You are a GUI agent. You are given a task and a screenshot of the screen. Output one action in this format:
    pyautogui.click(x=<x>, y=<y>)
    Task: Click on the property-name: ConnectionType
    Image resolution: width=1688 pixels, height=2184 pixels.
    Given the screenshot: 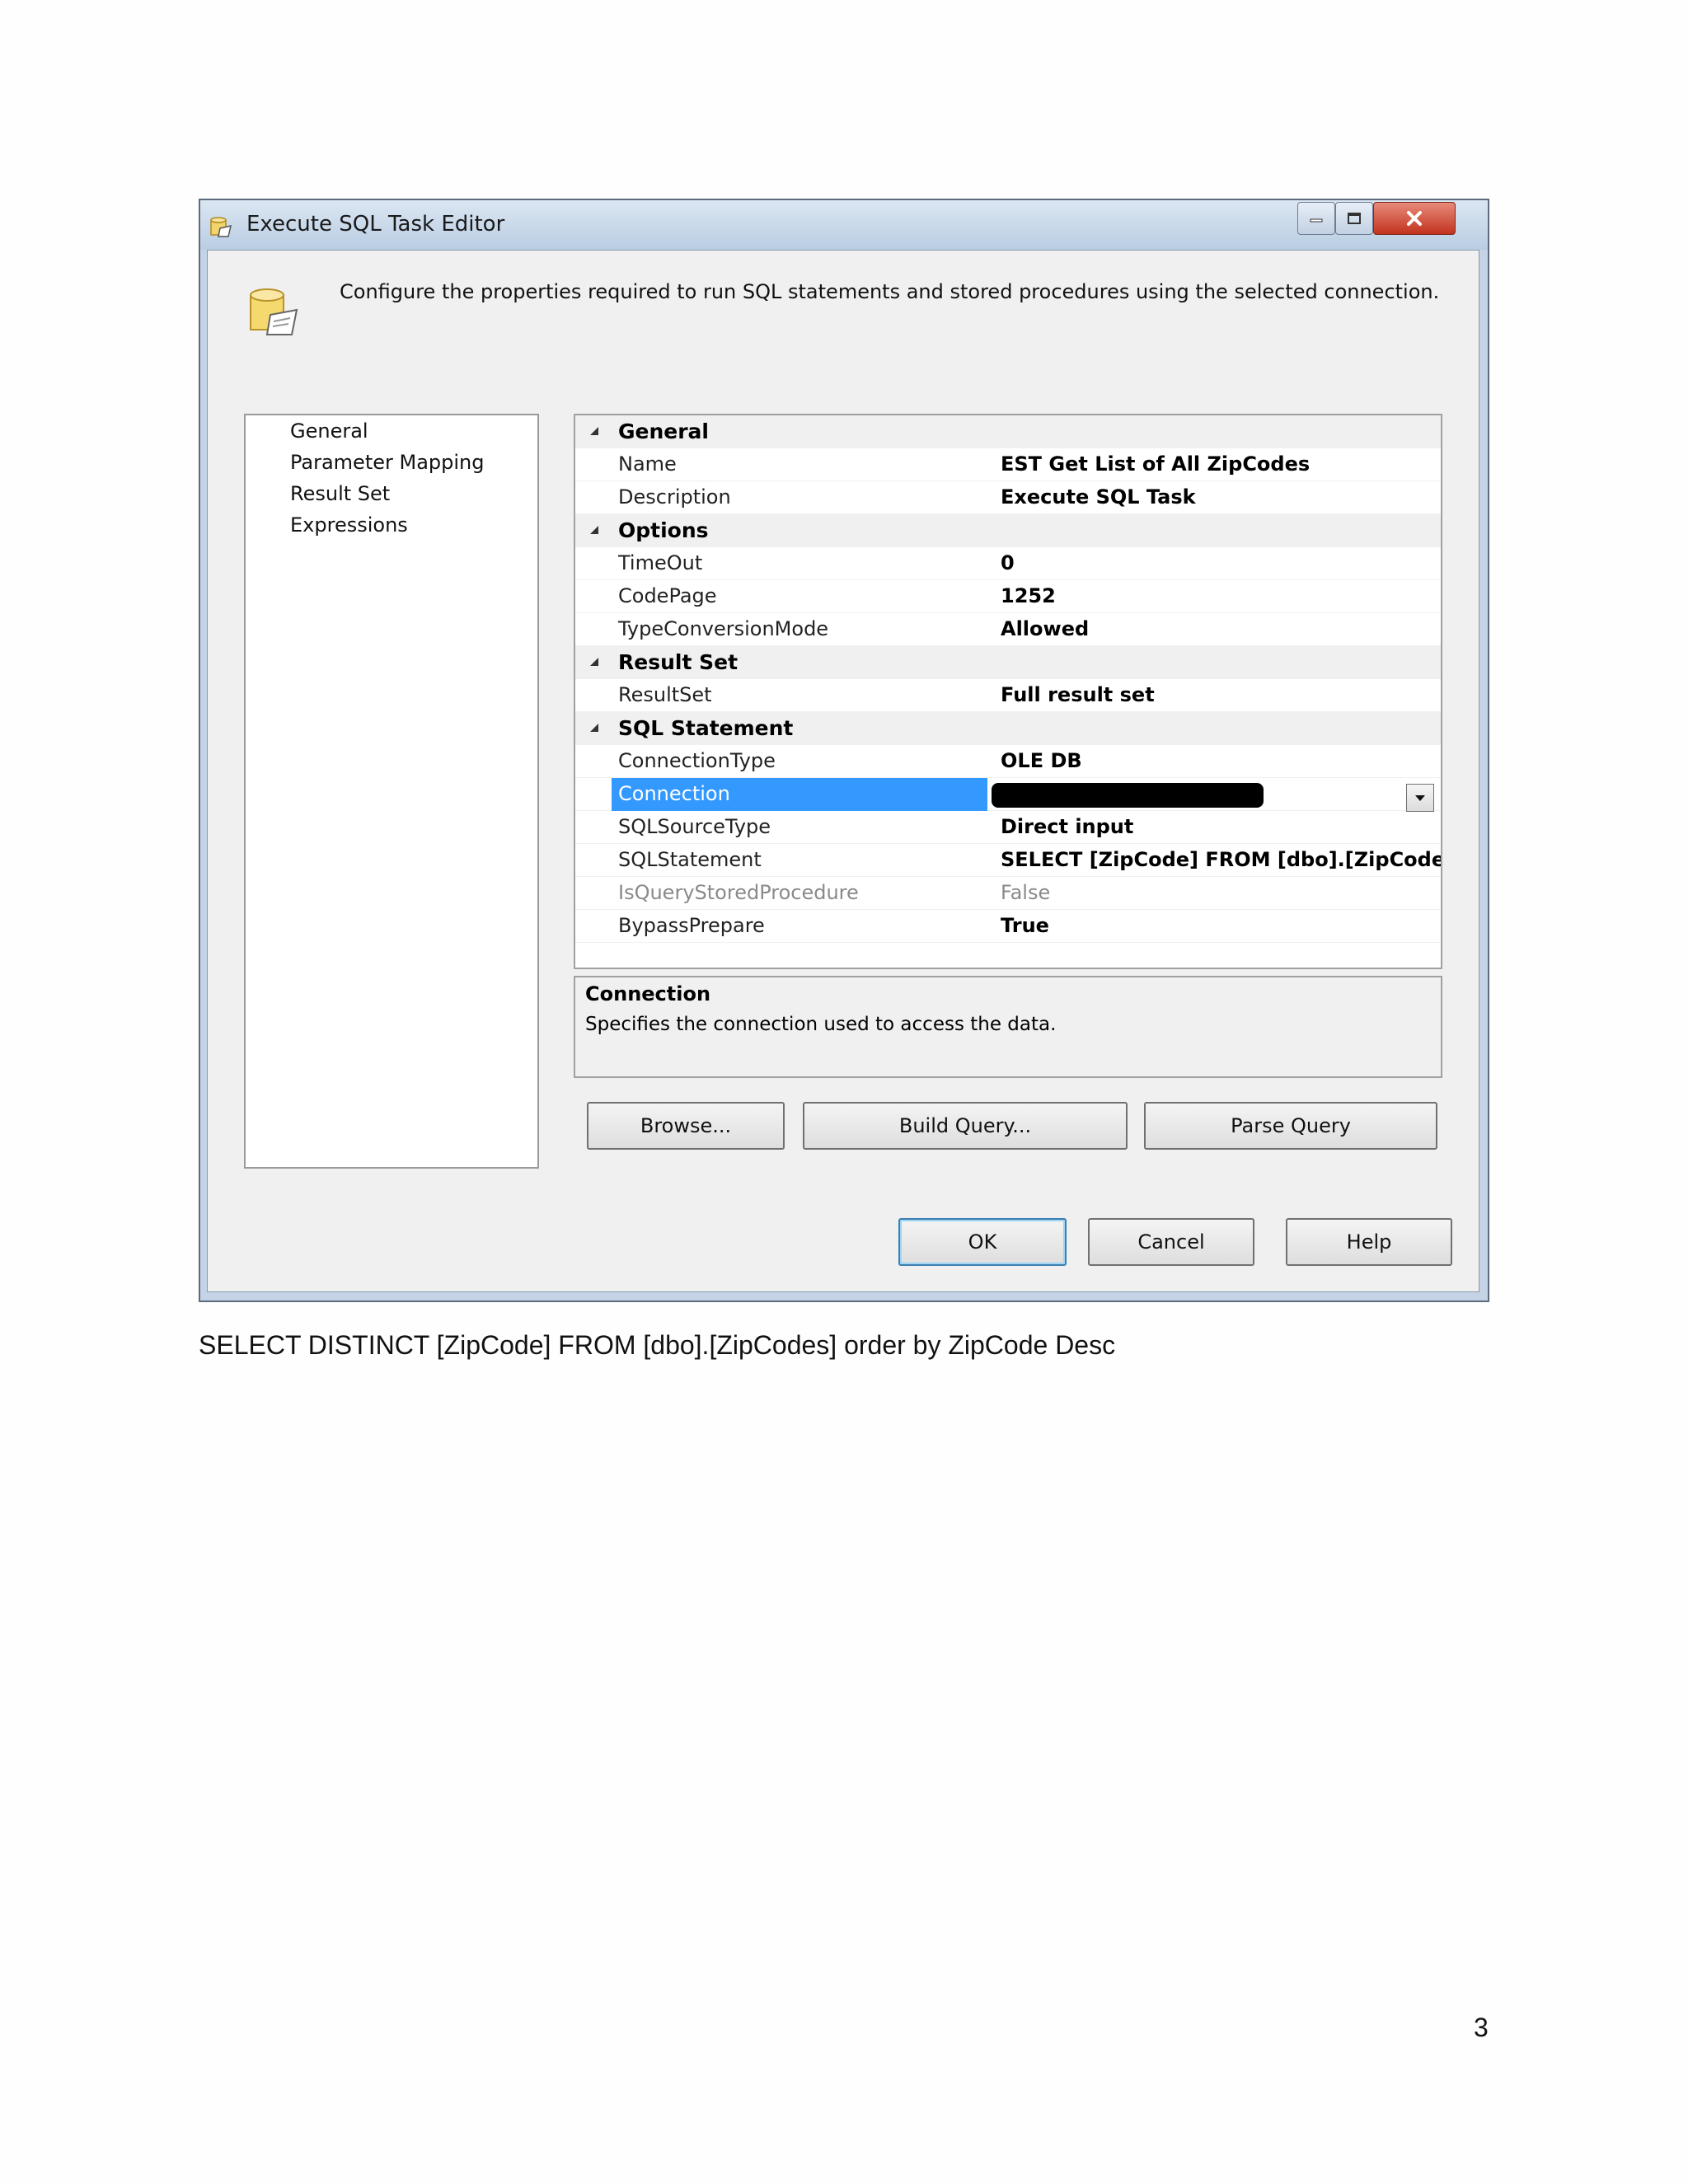 What is the action you would take?
    pyautogui.click(x=697, y=760)
    